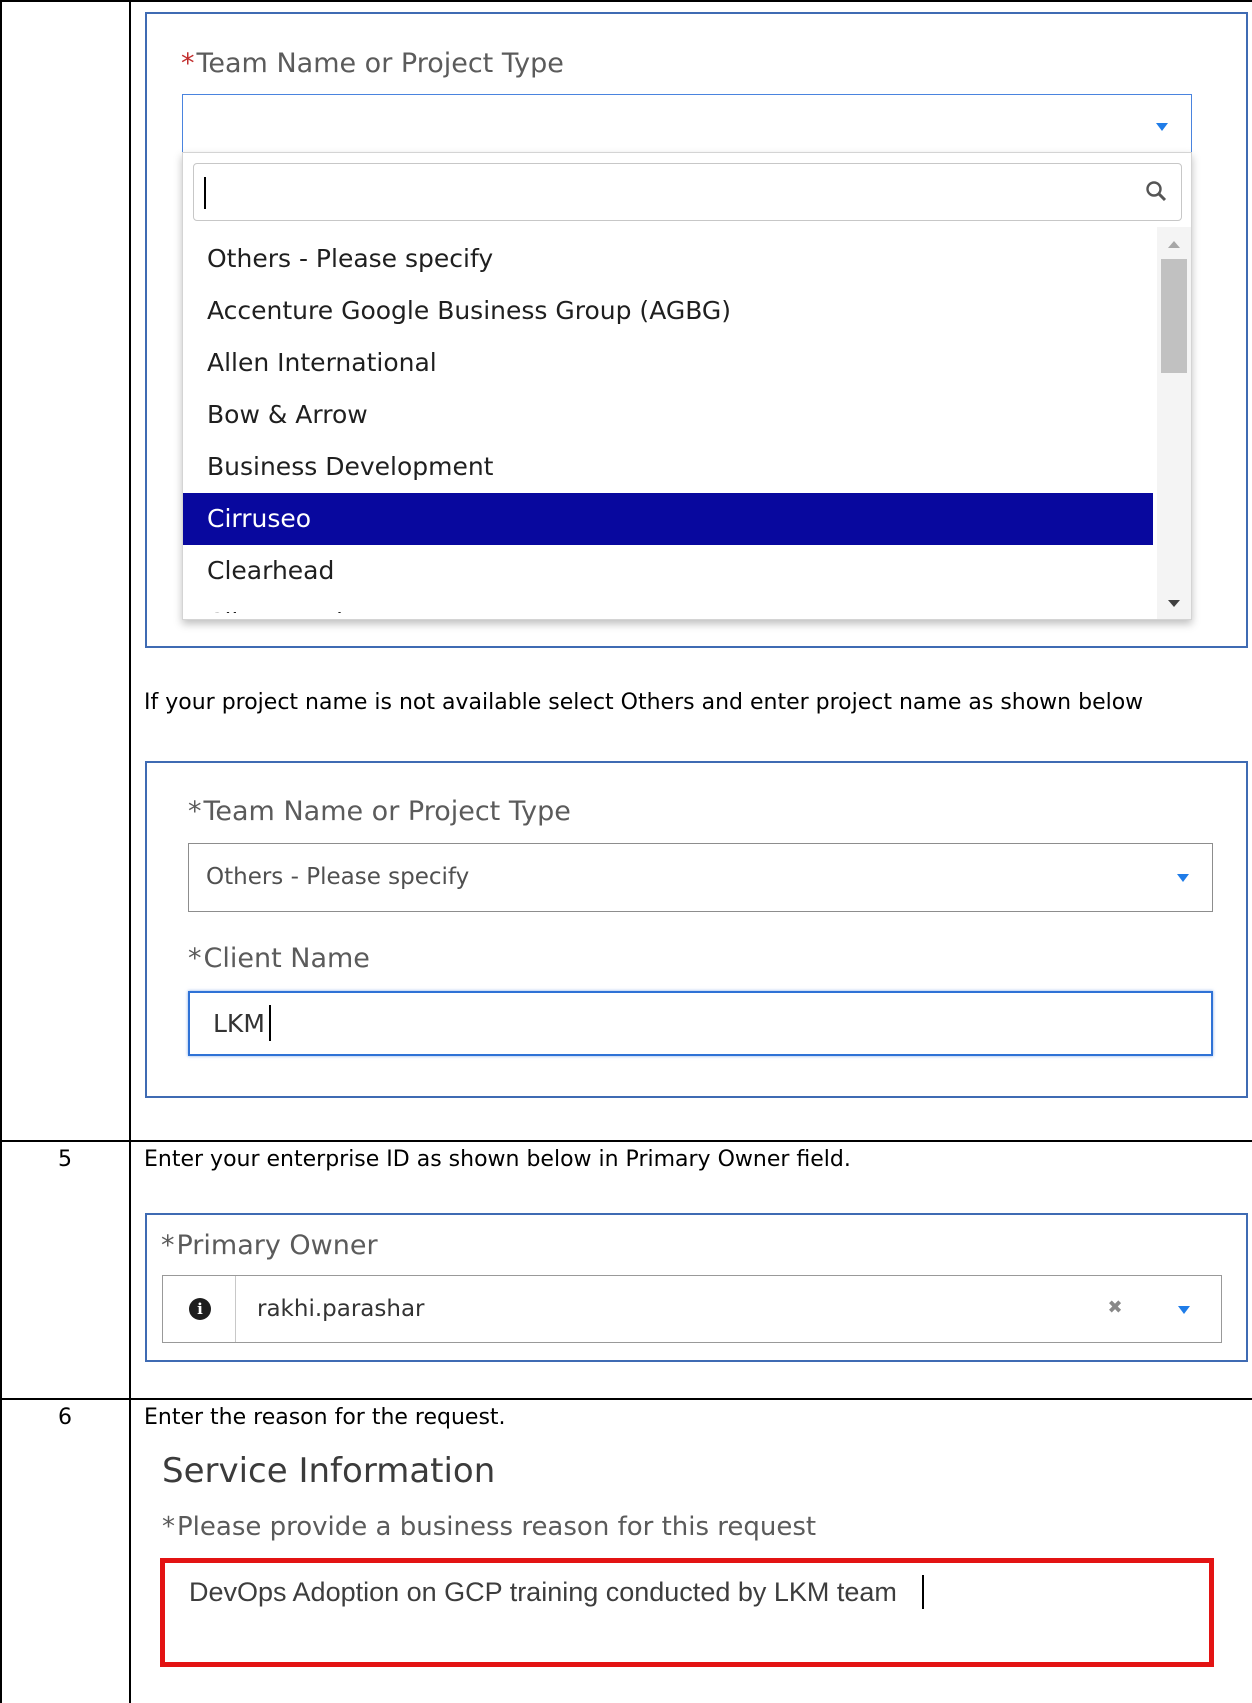  I want to click on team-name-select, so click(687, 124).